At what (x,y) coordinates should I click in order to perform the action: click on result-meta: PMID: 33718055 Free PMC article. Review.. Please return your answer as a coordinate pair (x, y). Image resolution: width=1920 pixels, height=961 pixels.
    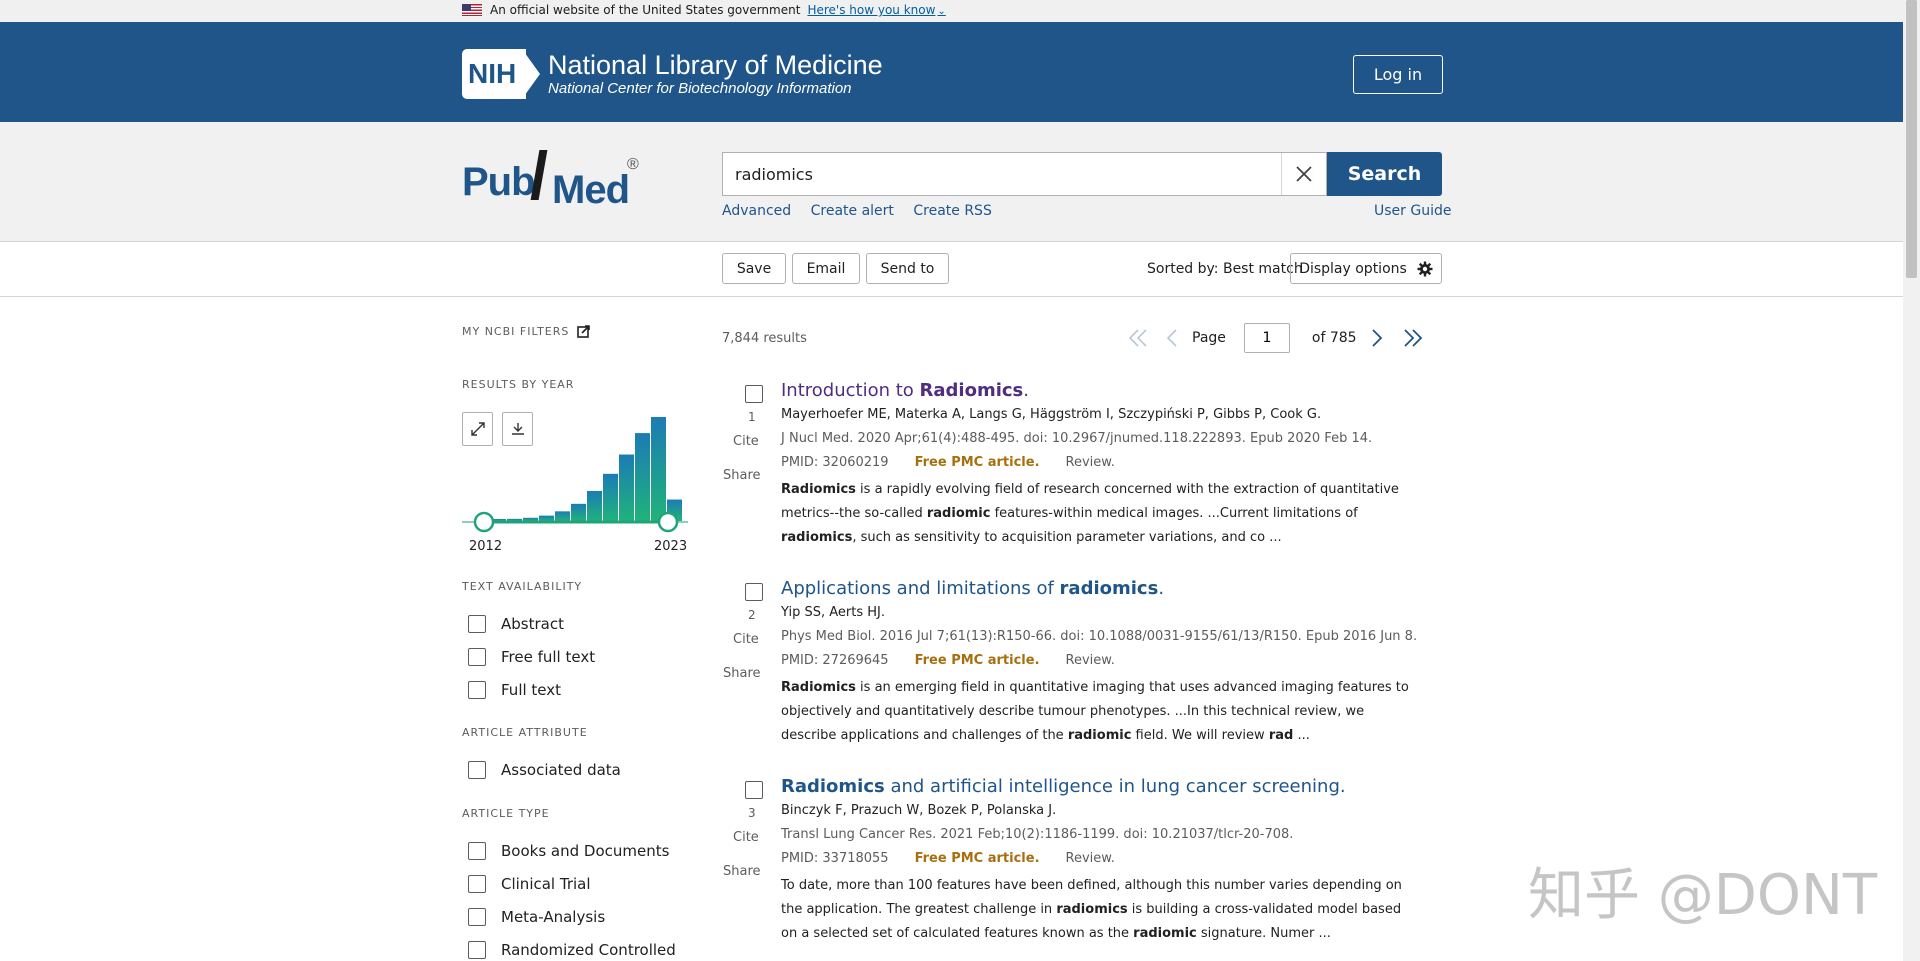
    Looking at the image, I should click on (948, 858).